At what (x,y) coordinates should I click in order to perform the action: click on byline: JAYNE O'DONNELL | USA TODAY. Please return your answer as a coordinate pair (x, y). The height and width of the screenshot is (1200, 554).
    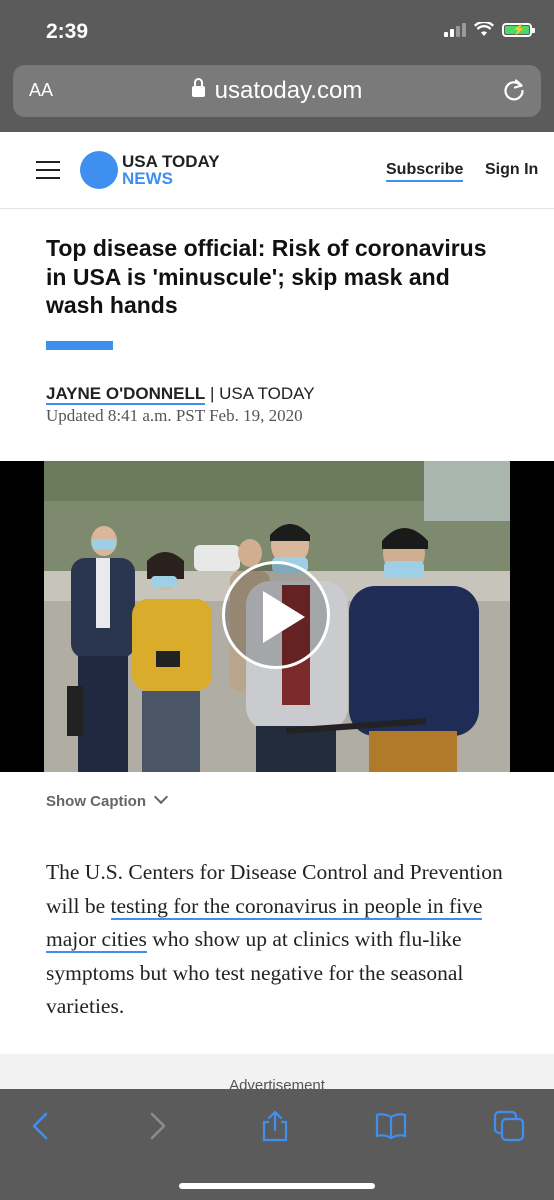
    Looking at the image, I should click on (180, 394).